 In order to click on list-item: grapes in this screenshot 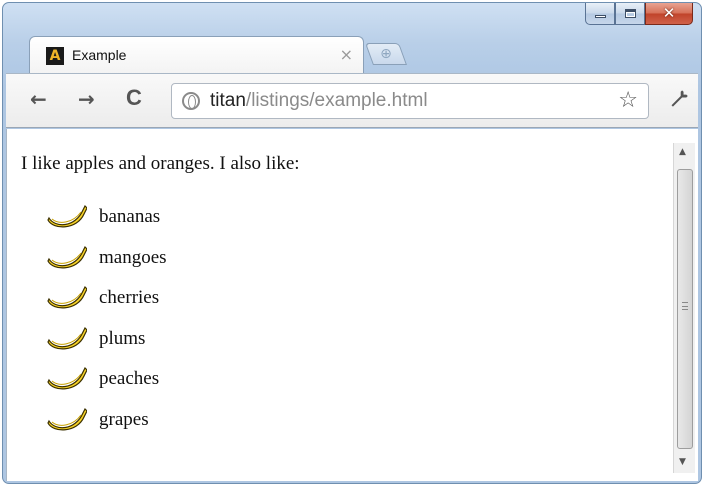, I will do `click(173, 420)`.